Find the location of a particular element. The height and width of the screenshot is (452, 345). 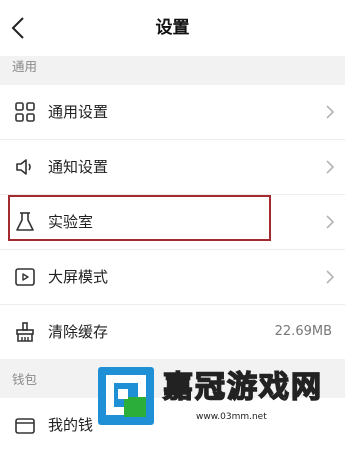

watermark-logo is located at coordinates (126, 396).